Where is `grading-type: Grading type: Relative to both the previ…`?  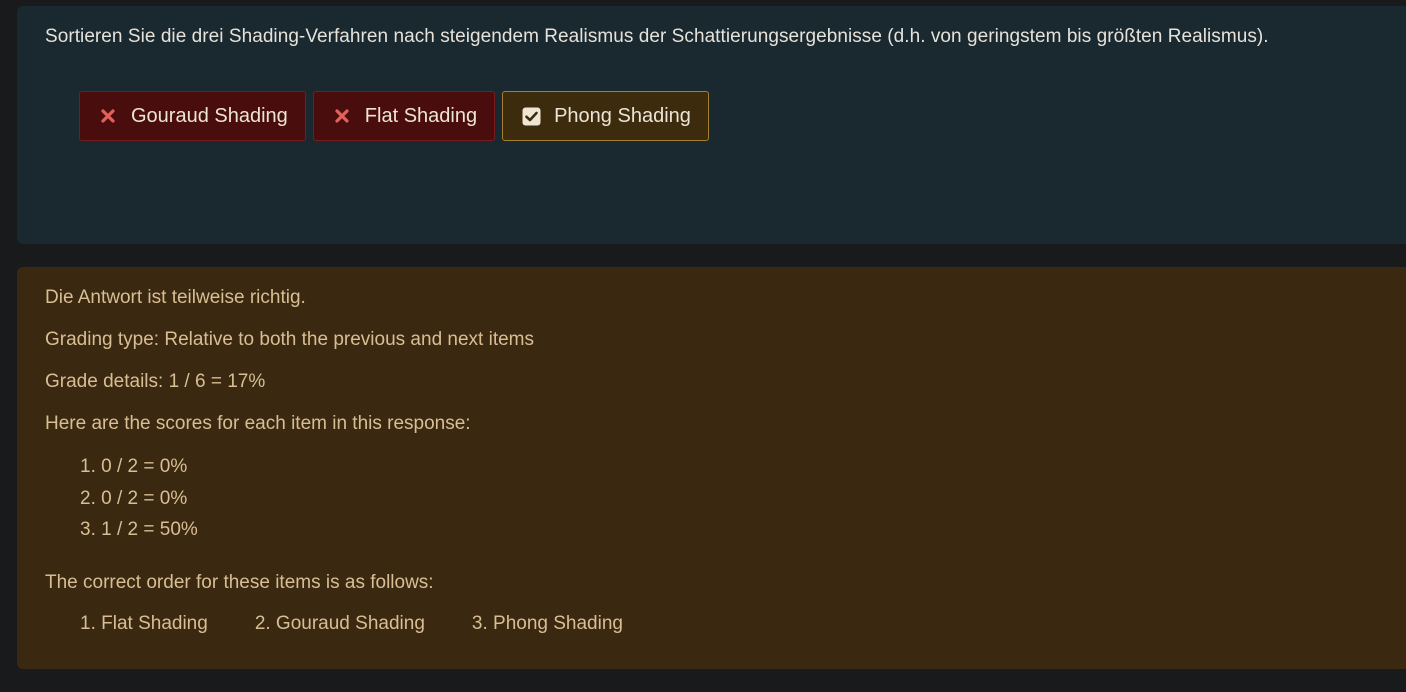
grading-type: Grading type: Relative to both the previ… is located at coordinates (289, 339).